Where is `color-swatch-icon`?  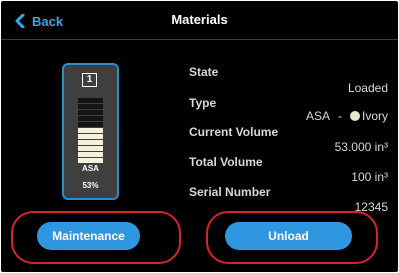
color-swatch-icon is located at coordinates (354, 116).